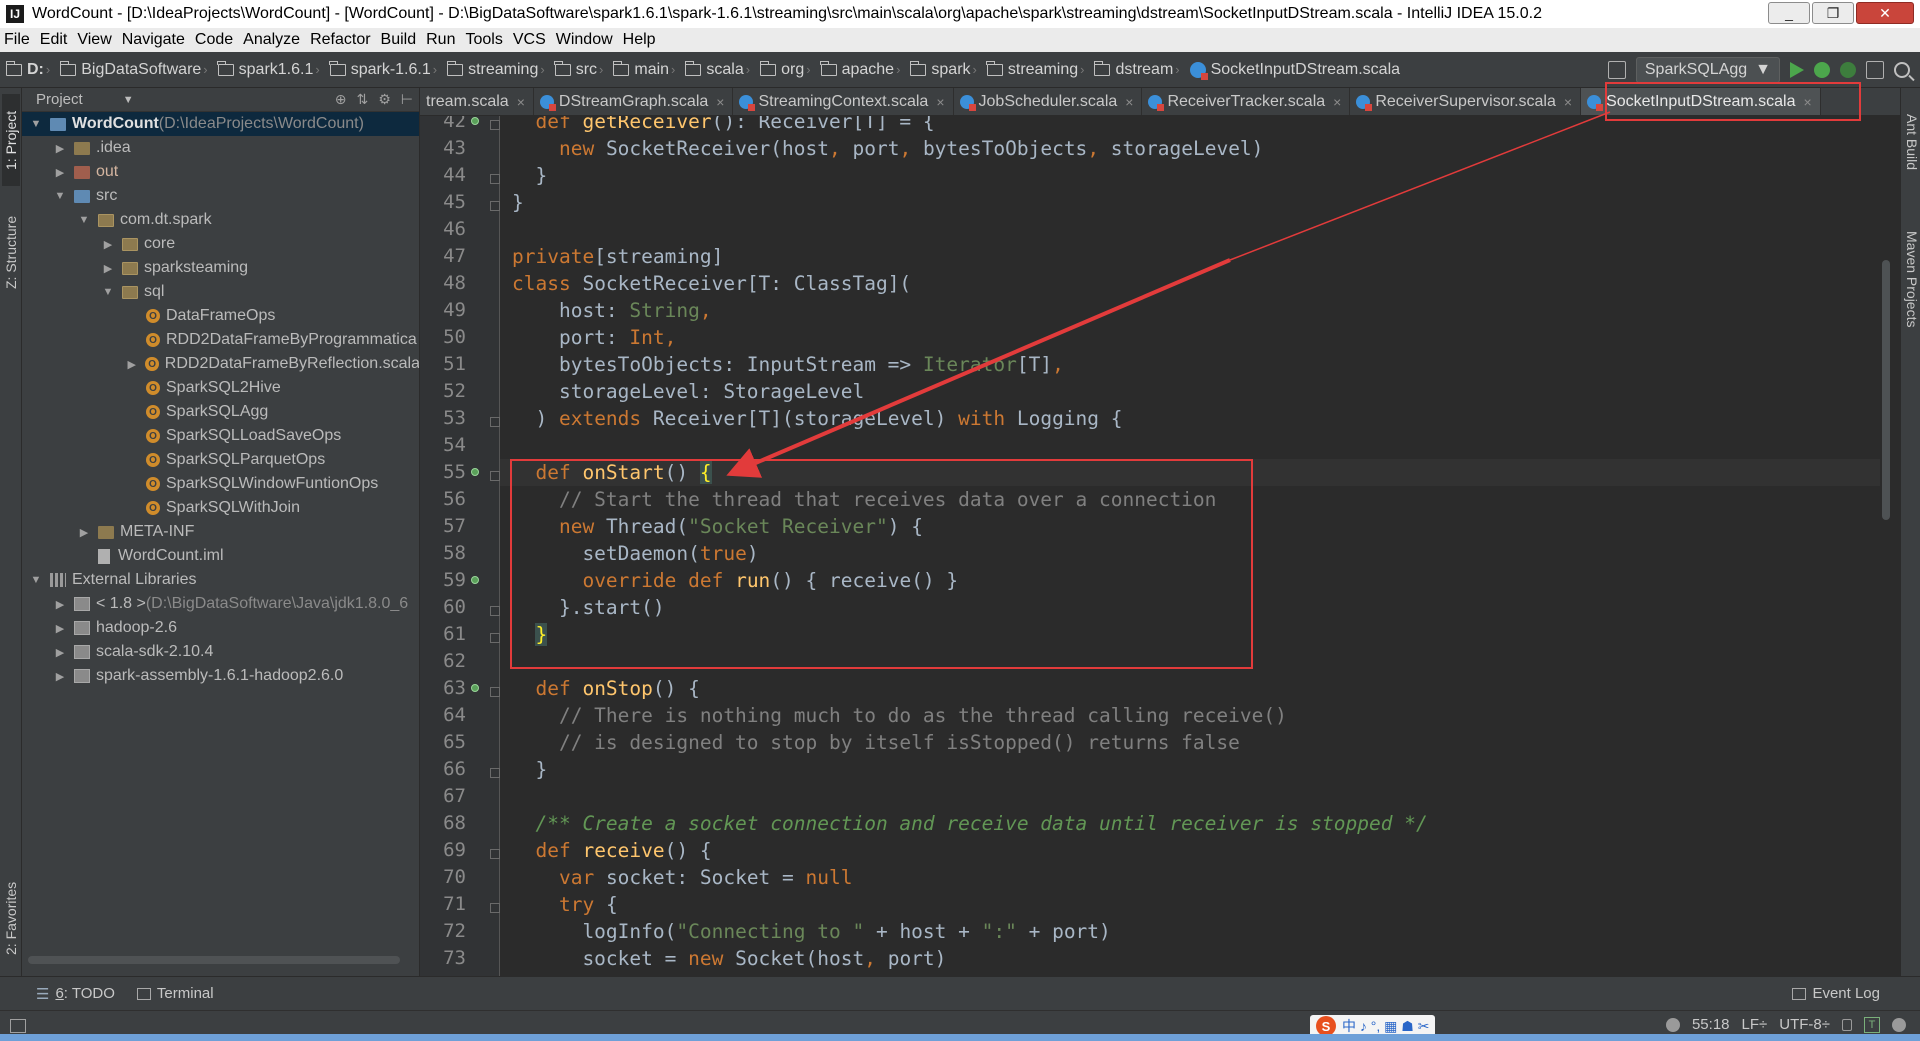  Describe the element at coordinates (220, 436) in the screenshot. I see `tree-item: ▶OSparkSQLLoadSaveOps` at that location.